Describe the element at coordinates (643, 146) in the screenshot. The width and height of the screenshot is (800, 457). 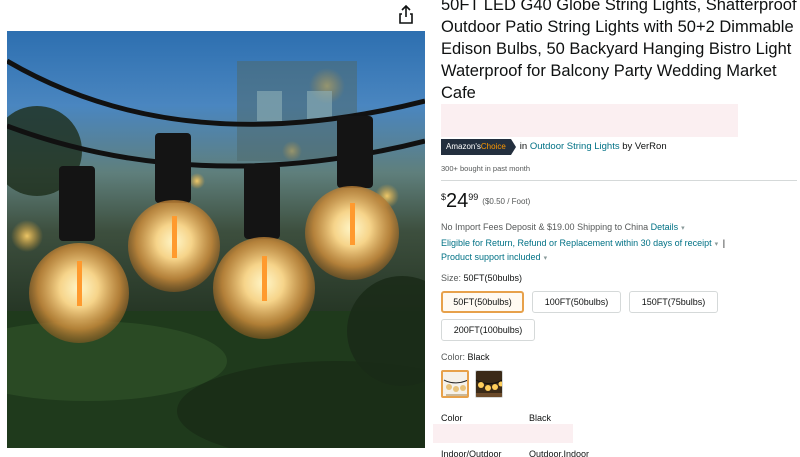
I see `choice-by: by VerRon` at that location.